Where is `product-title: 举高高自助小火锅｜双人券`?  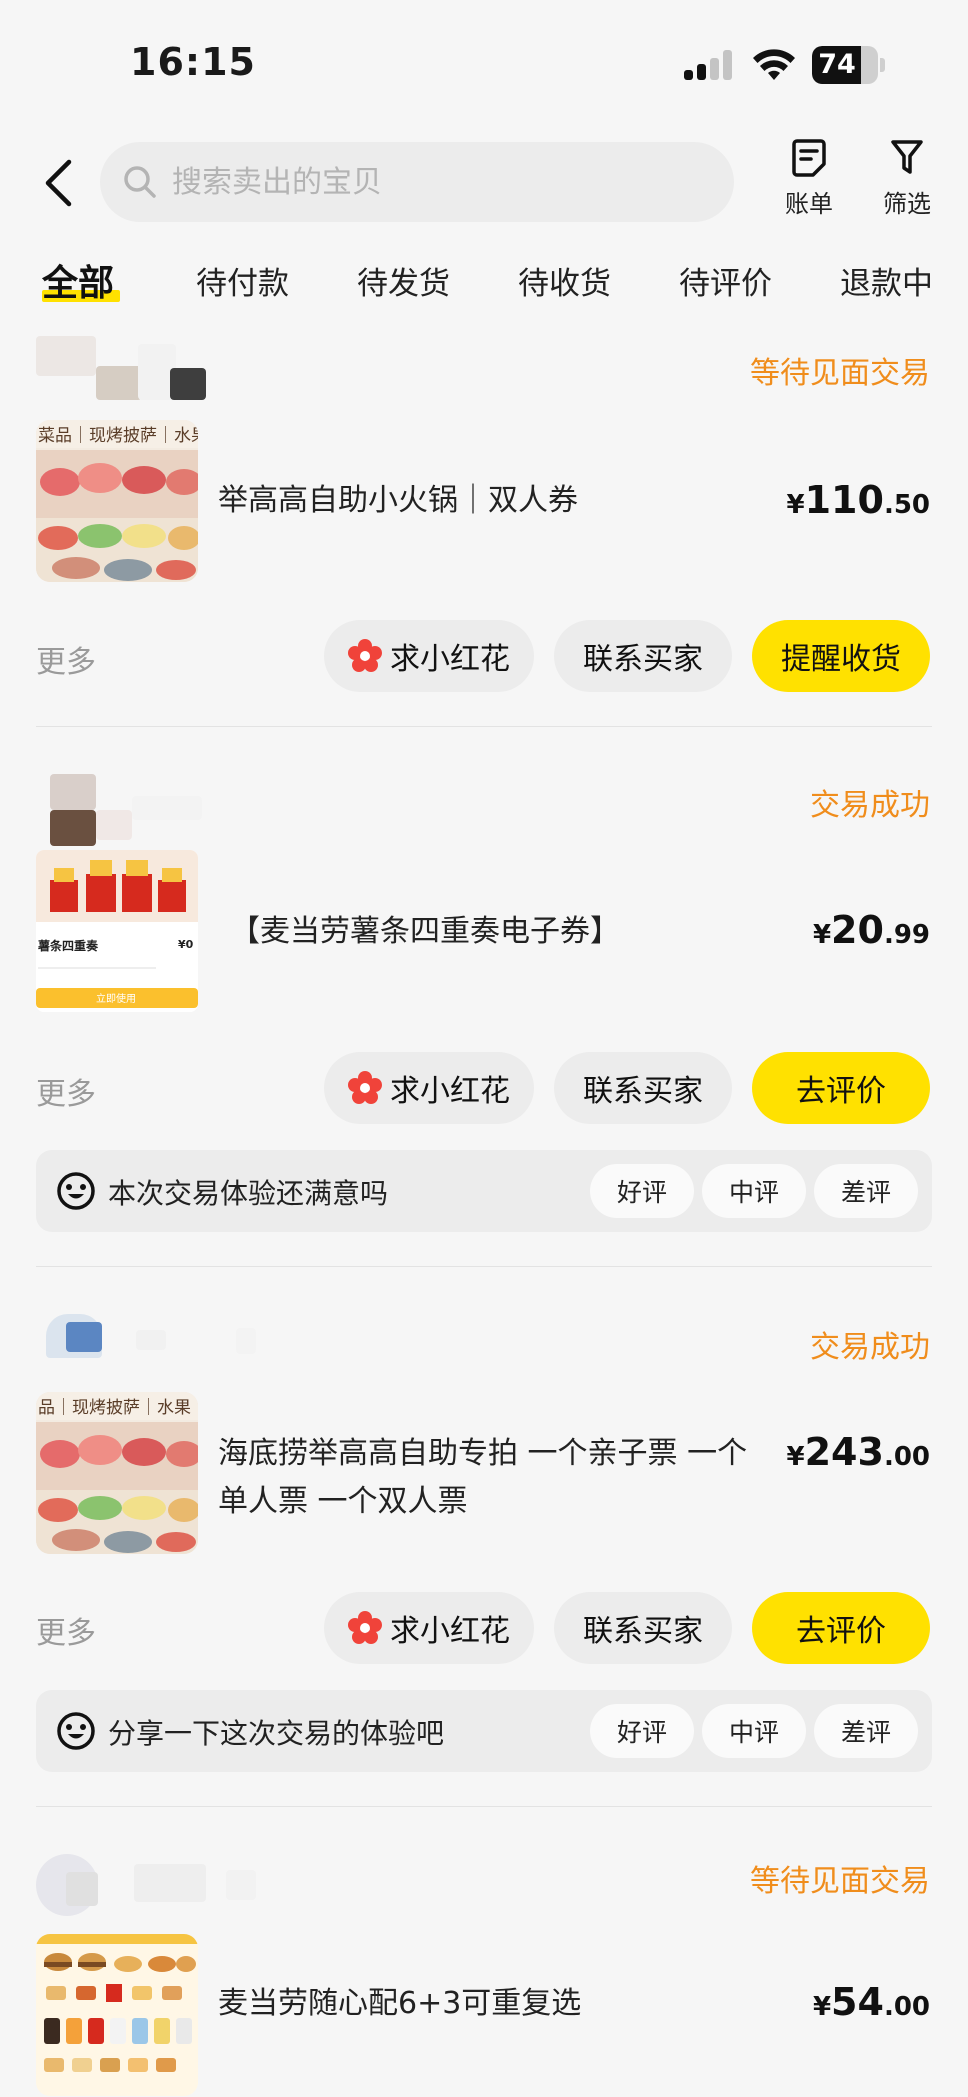
product-title: 举高高自助小火锅｜双人券 is located at coordinates (498, 501).